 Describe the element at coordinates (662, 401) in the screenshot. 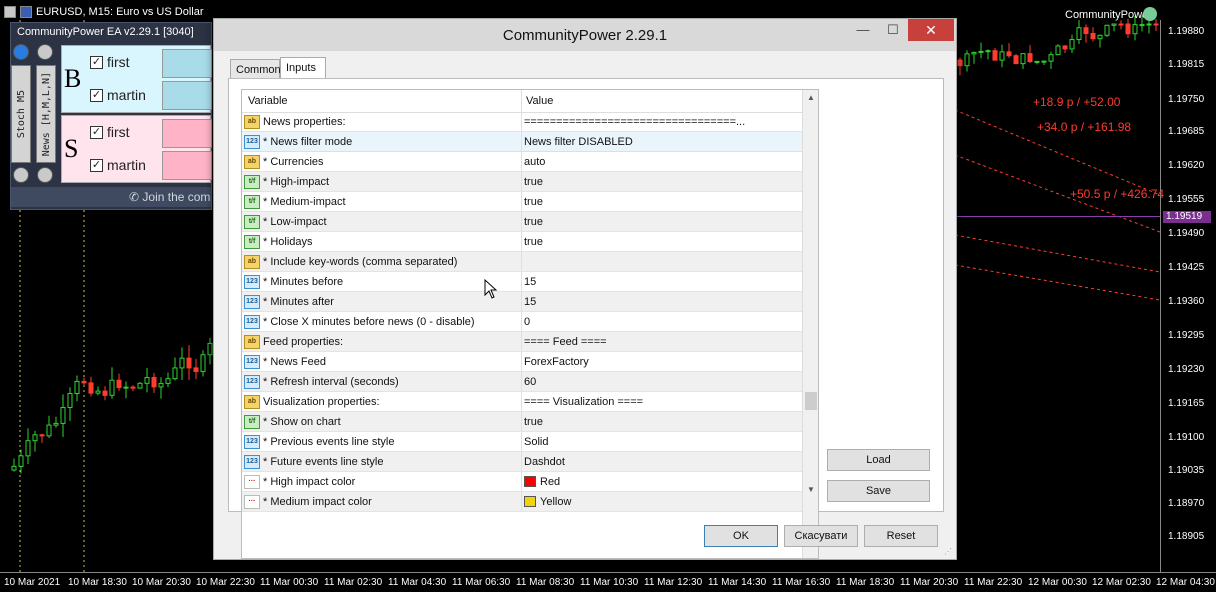

I see `value-cell: ==== Visualization ====` at that location.